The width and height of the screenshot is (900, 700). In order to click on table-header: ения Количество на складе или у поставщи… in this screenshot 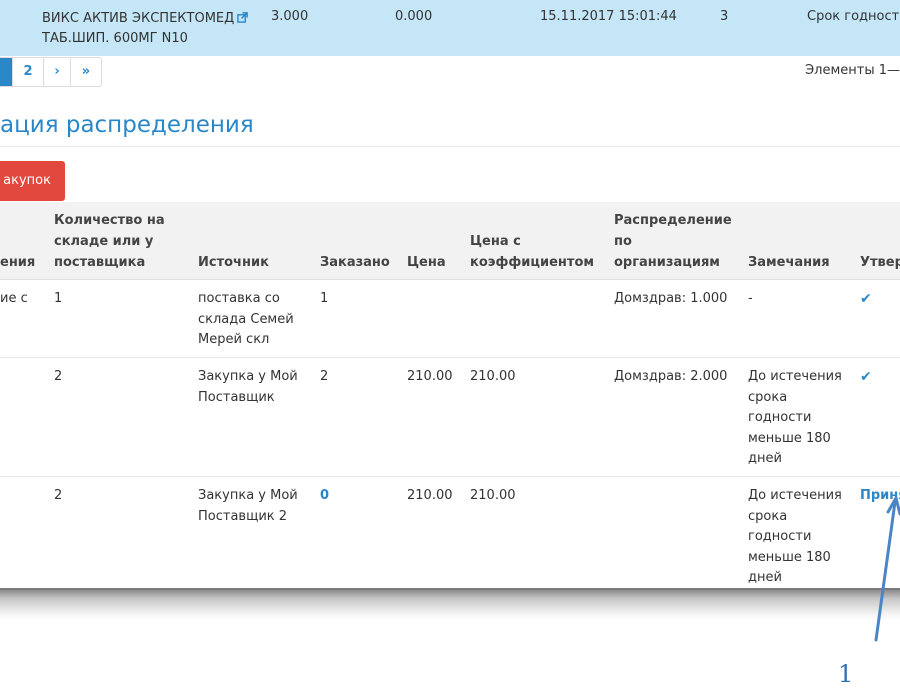, I will do `click(450, 241)`.